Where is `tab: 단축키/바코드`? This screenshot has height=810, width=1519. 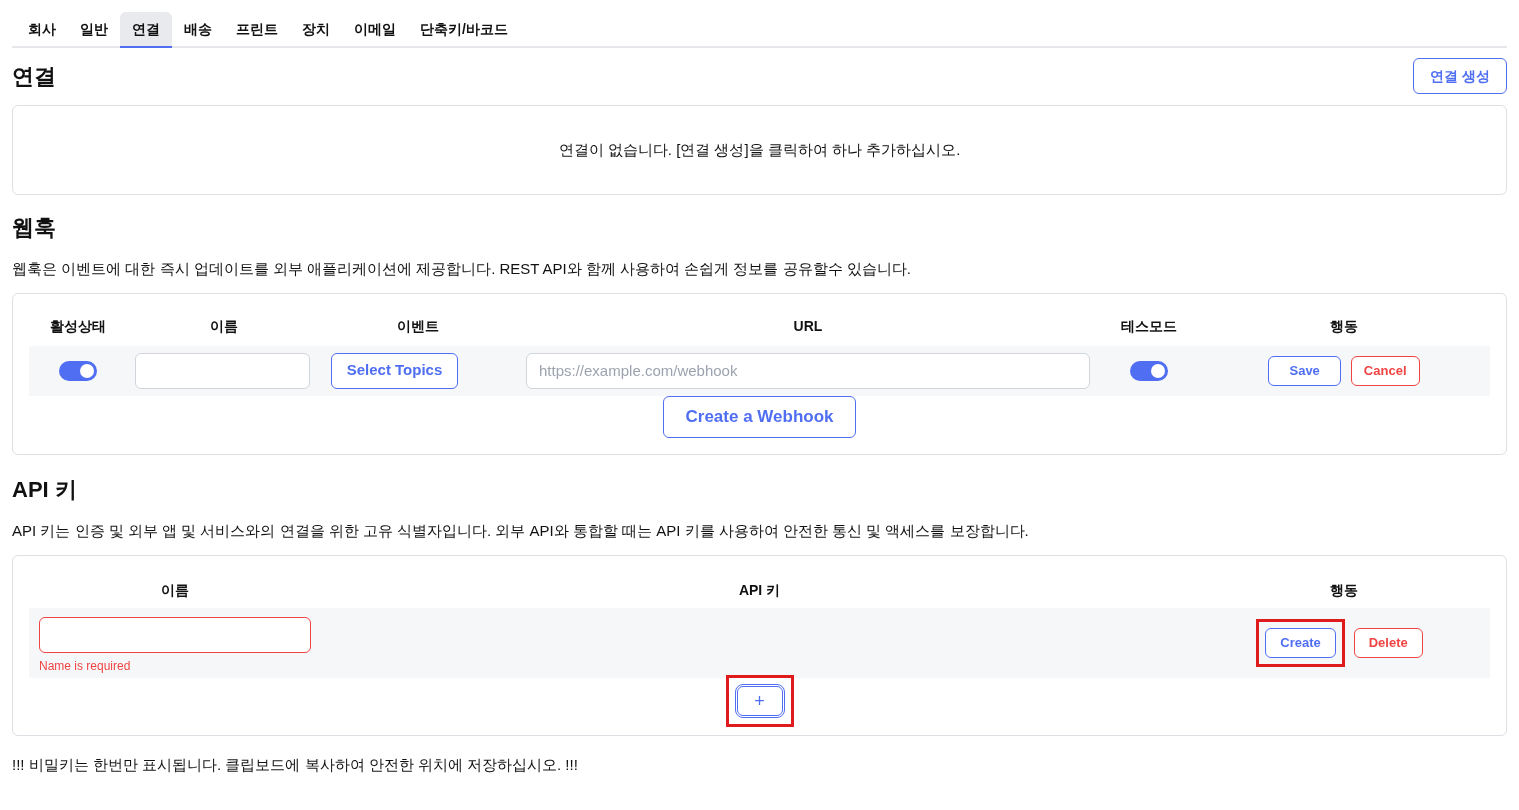
tab: 단축키/바코드 is located at coordinates (464, 30).